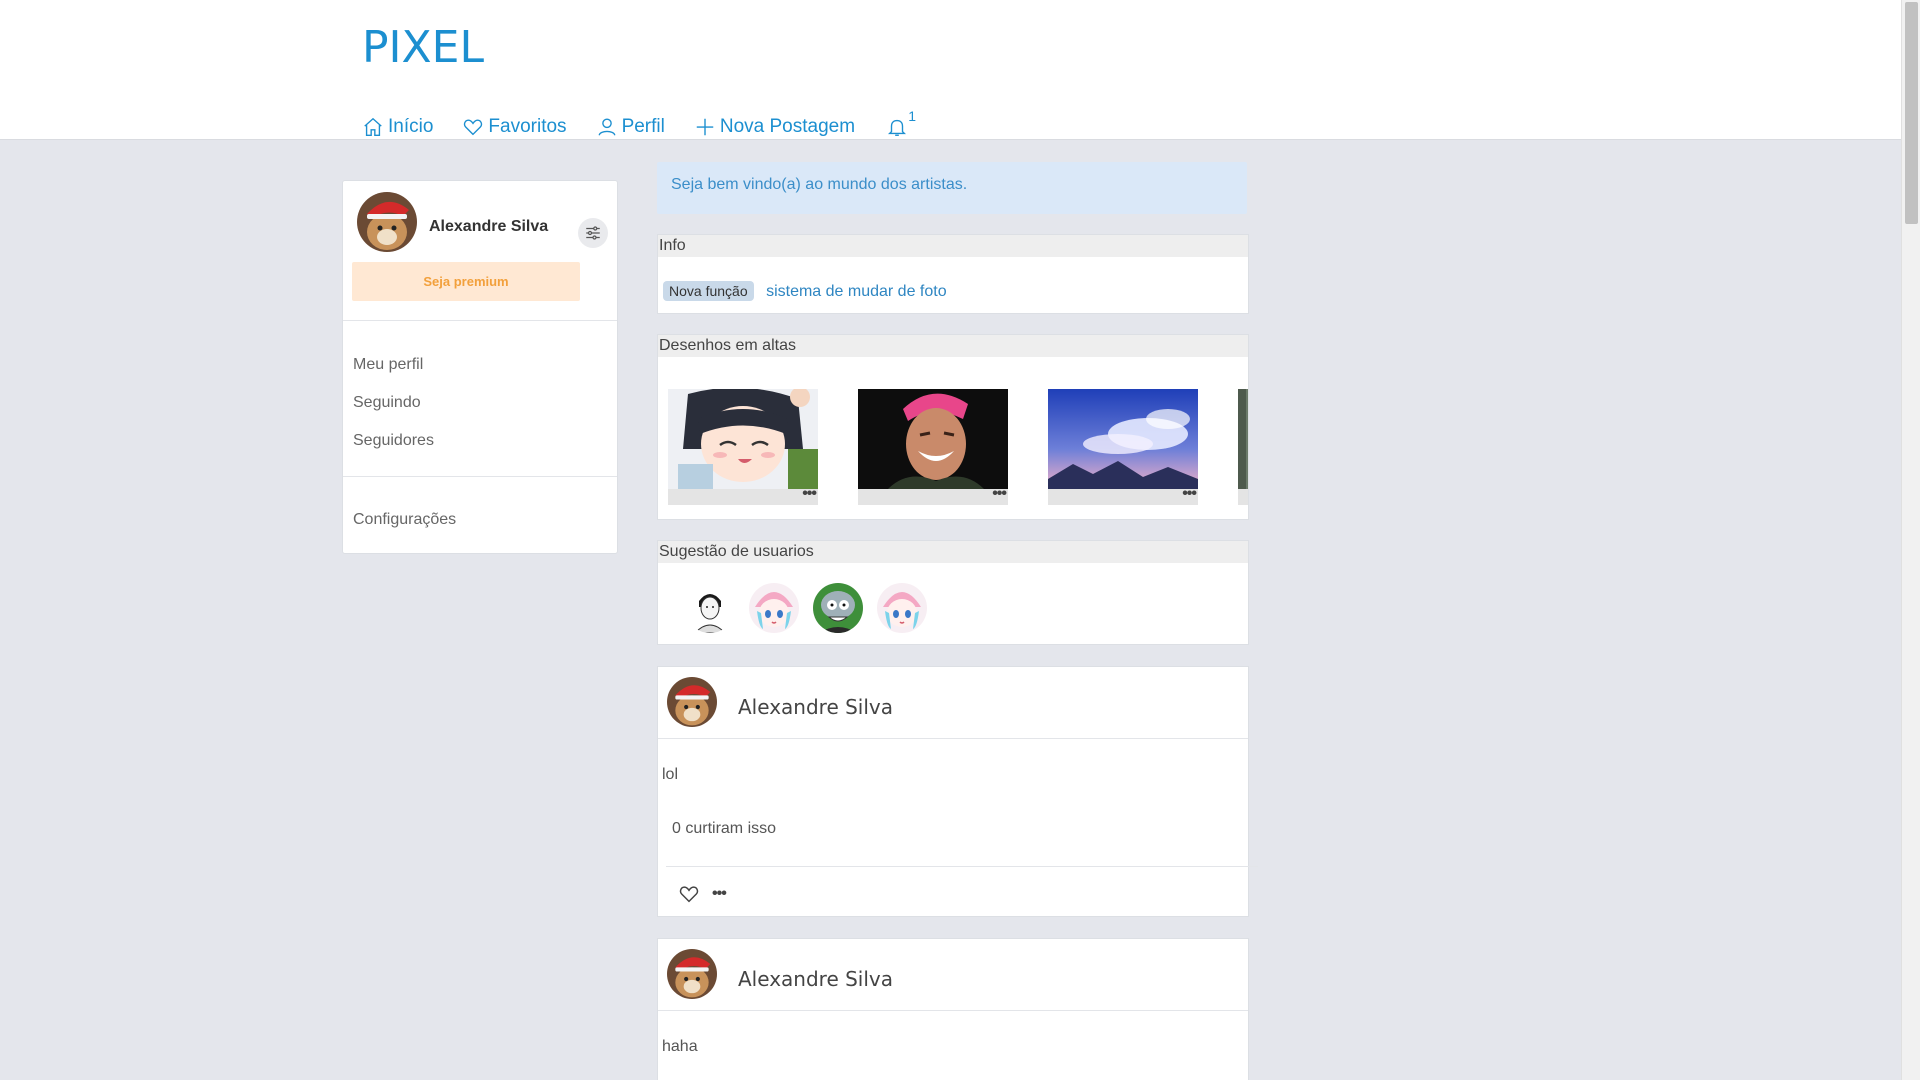  Describe the element at coordinates (953, 346) in the screenshot. I see `trending-card-title: Desenhos em altas` at that location.